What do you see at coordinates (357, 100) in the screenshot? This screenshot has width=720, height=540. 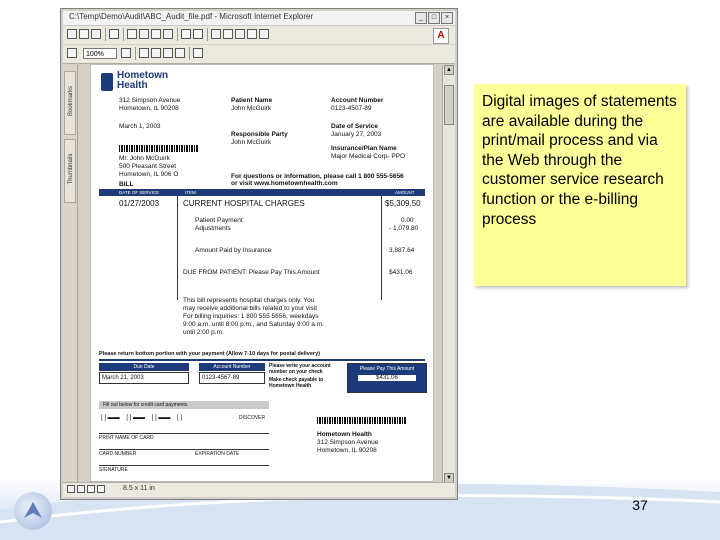 I see `account-number-label: Account Number` at bounding box center [357, 100].